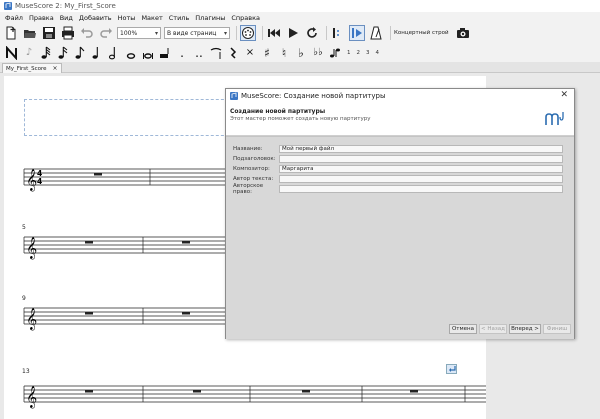 The image size is (600, 419). I want to click on copyright-label: Авторское право:, so click(248, 188).